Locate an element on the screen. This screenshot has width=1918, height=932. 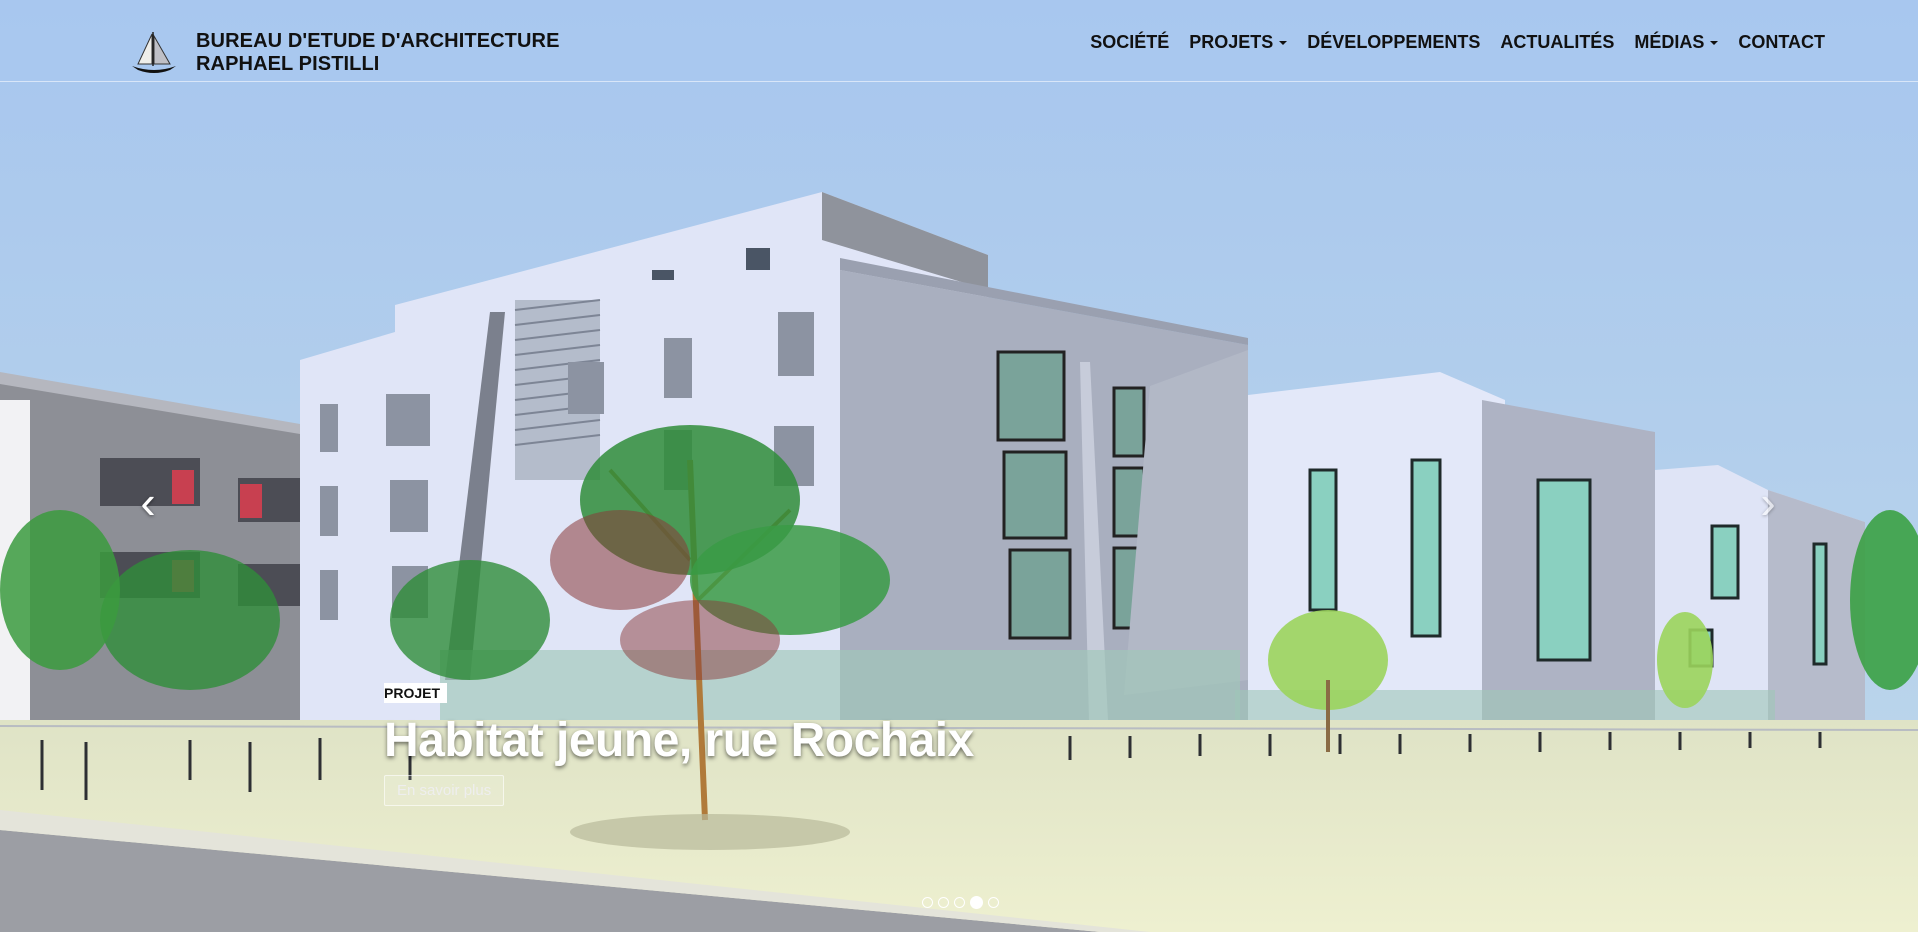
nav-actualites-label: ACTUALITÉS is located at coordinates (1557, 42).